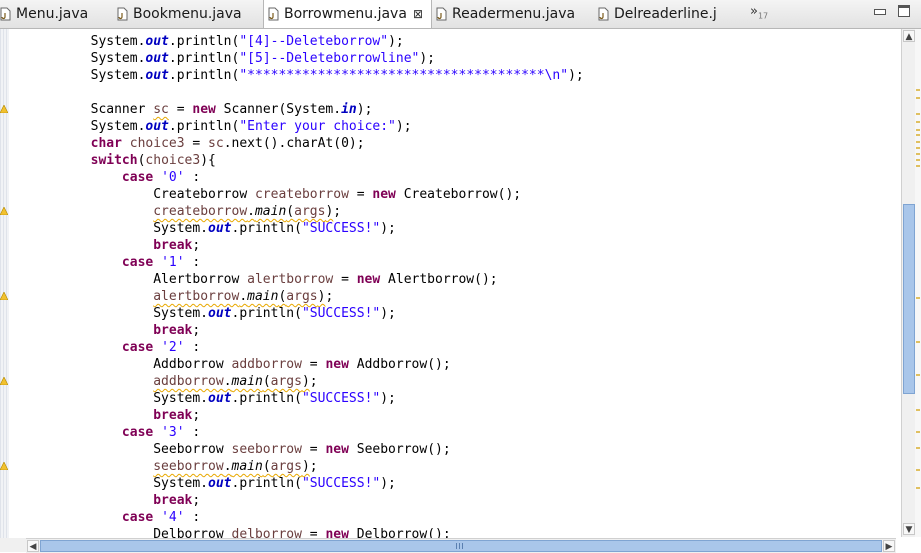 The height and width of the screenshot is (553, 921). I want to click on tab-menu-java: Menu.java, so click(56, 13).